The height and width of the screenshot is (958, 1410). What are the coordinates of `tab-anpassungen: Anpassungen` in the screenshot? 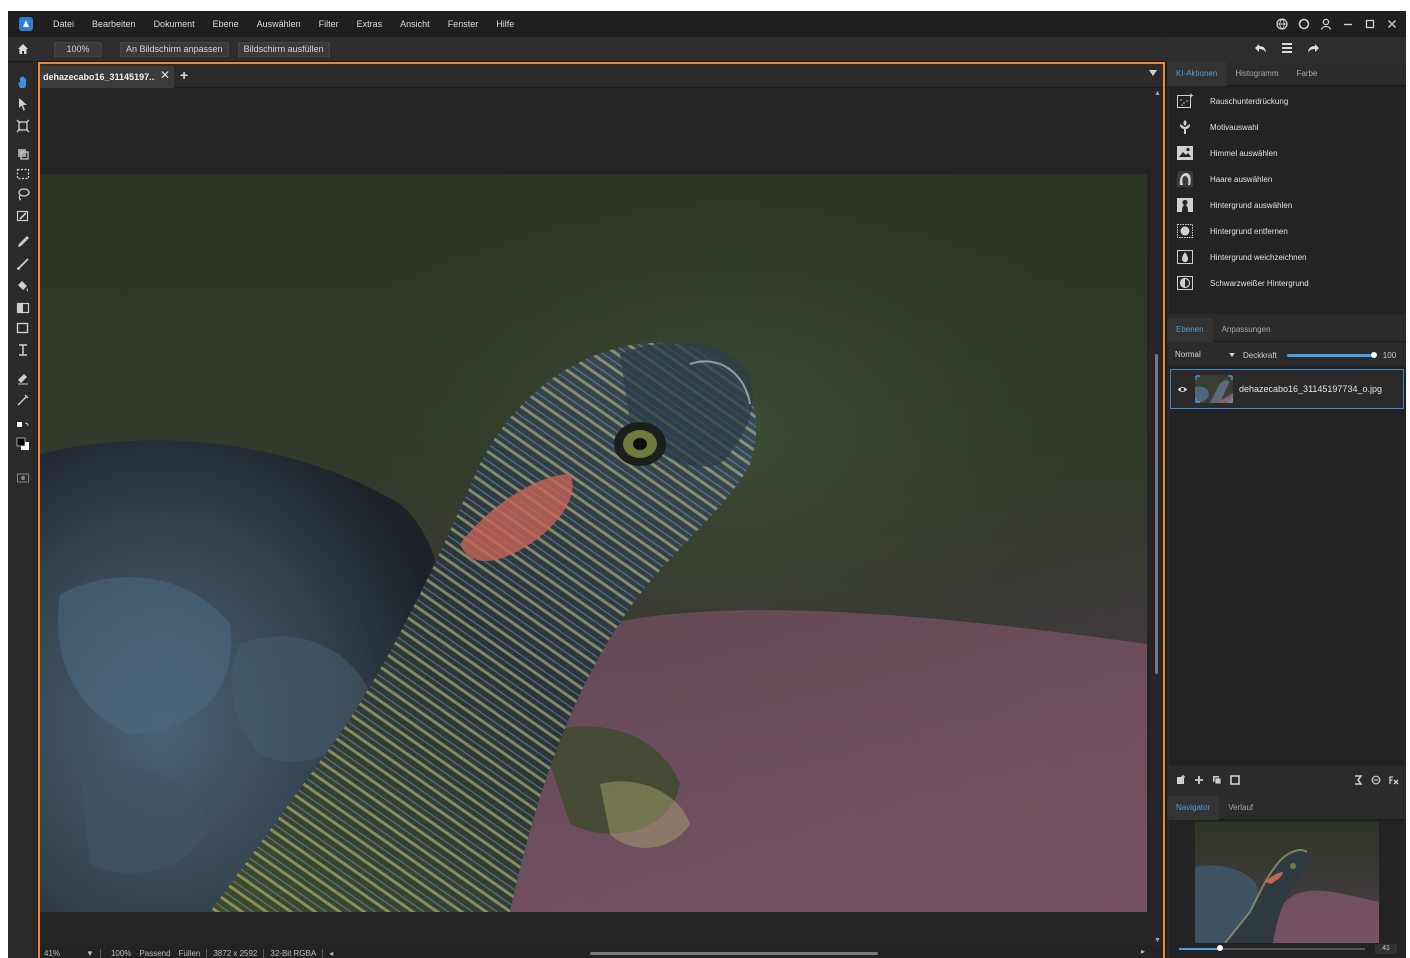 It's located at (1246, 330).